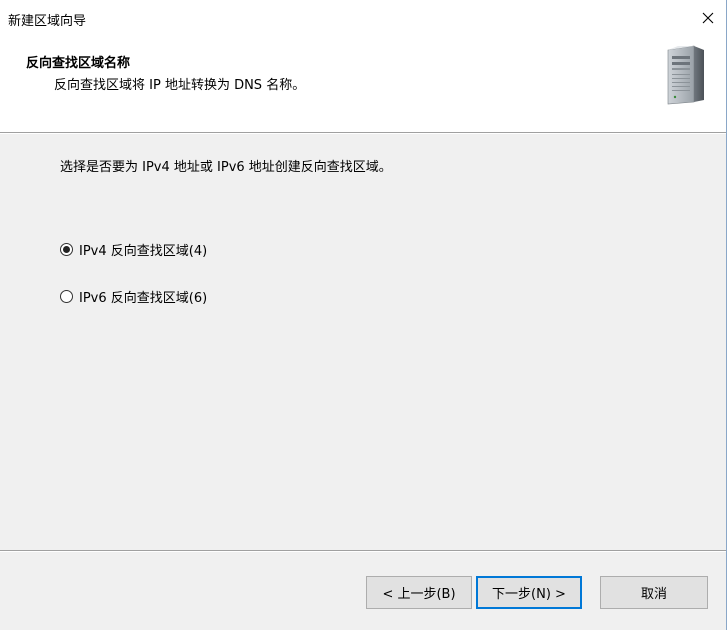 Image resolution: width=727 pixels, height=630 pixels. I want to click on close-button, so click(708, 18).